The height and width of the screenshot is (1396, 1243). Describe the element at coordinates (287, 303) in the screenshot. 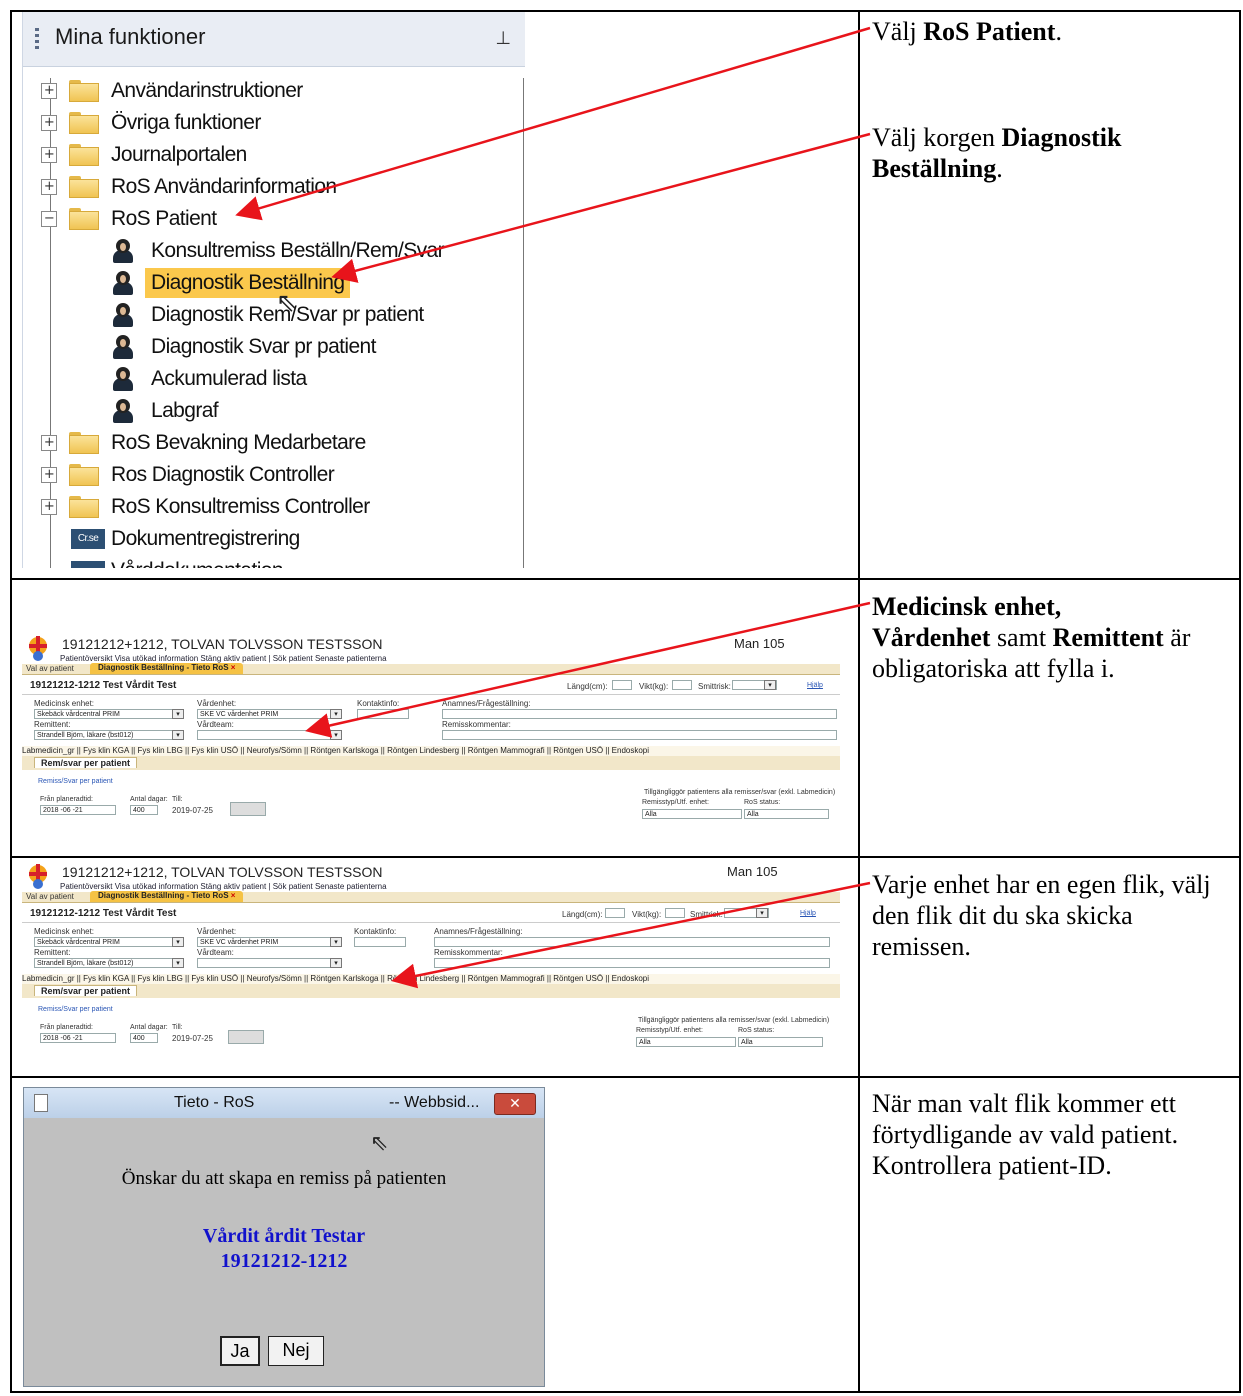

I see `mouse-cursor-icon: ⇖` at that location.